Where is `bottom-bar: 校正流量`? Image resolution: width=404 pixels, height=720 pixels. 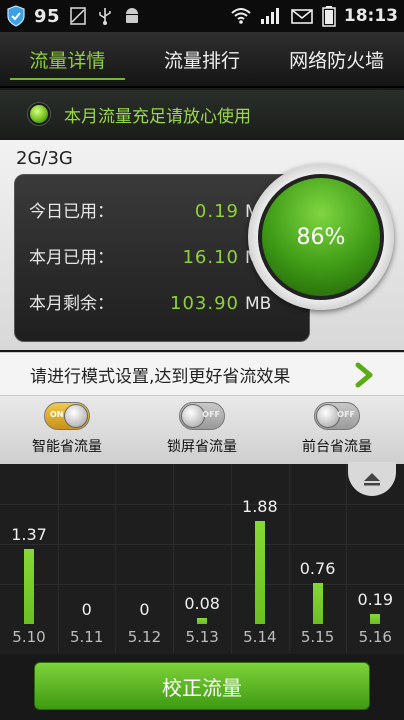
bottom-bar: 校正流量 is located at coordinates (202, 687).